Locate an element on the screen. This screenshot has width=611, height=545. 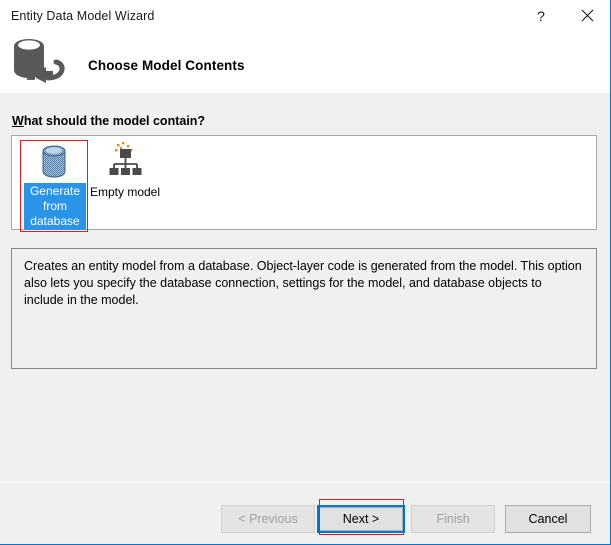
cancel-button: Cancel is located at coordinates (548, 519).